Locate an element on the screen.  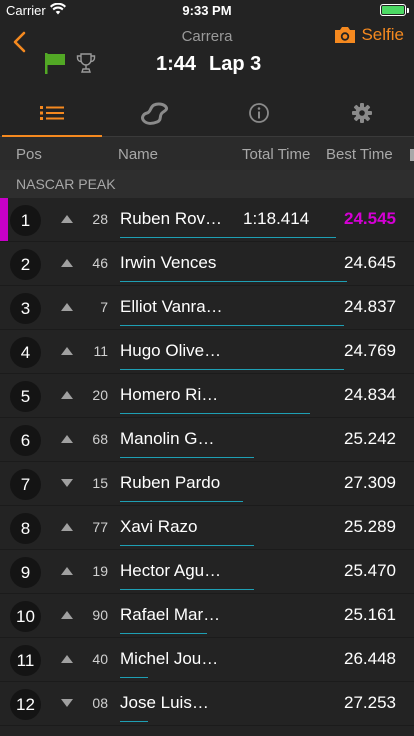
car-number: 19 is located at coordinates (100, 571).